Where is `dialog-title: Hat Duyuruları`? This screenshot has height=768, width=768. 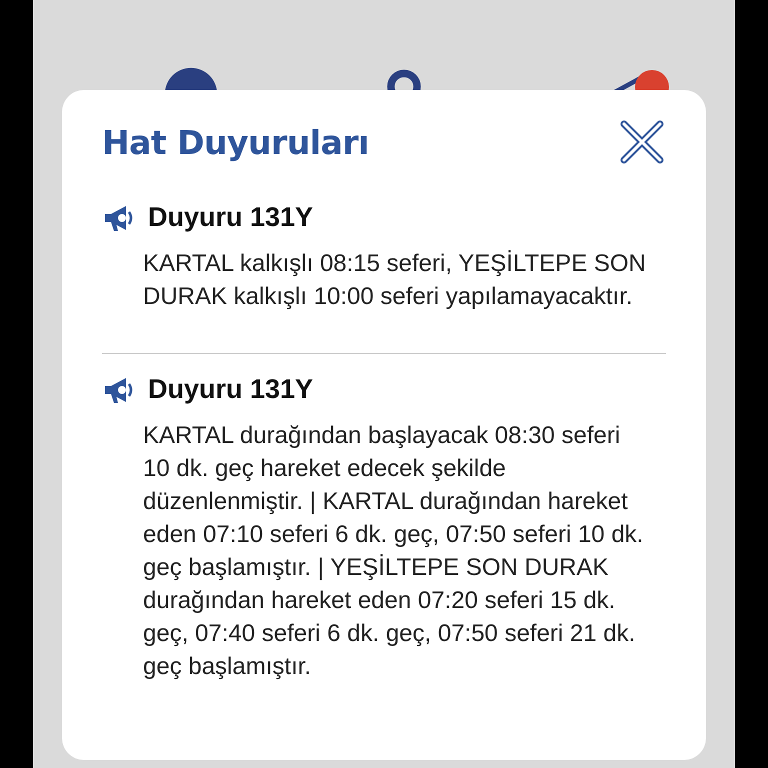 dialog-title: Hat Duyuruları is located at coordinates (235, 142).